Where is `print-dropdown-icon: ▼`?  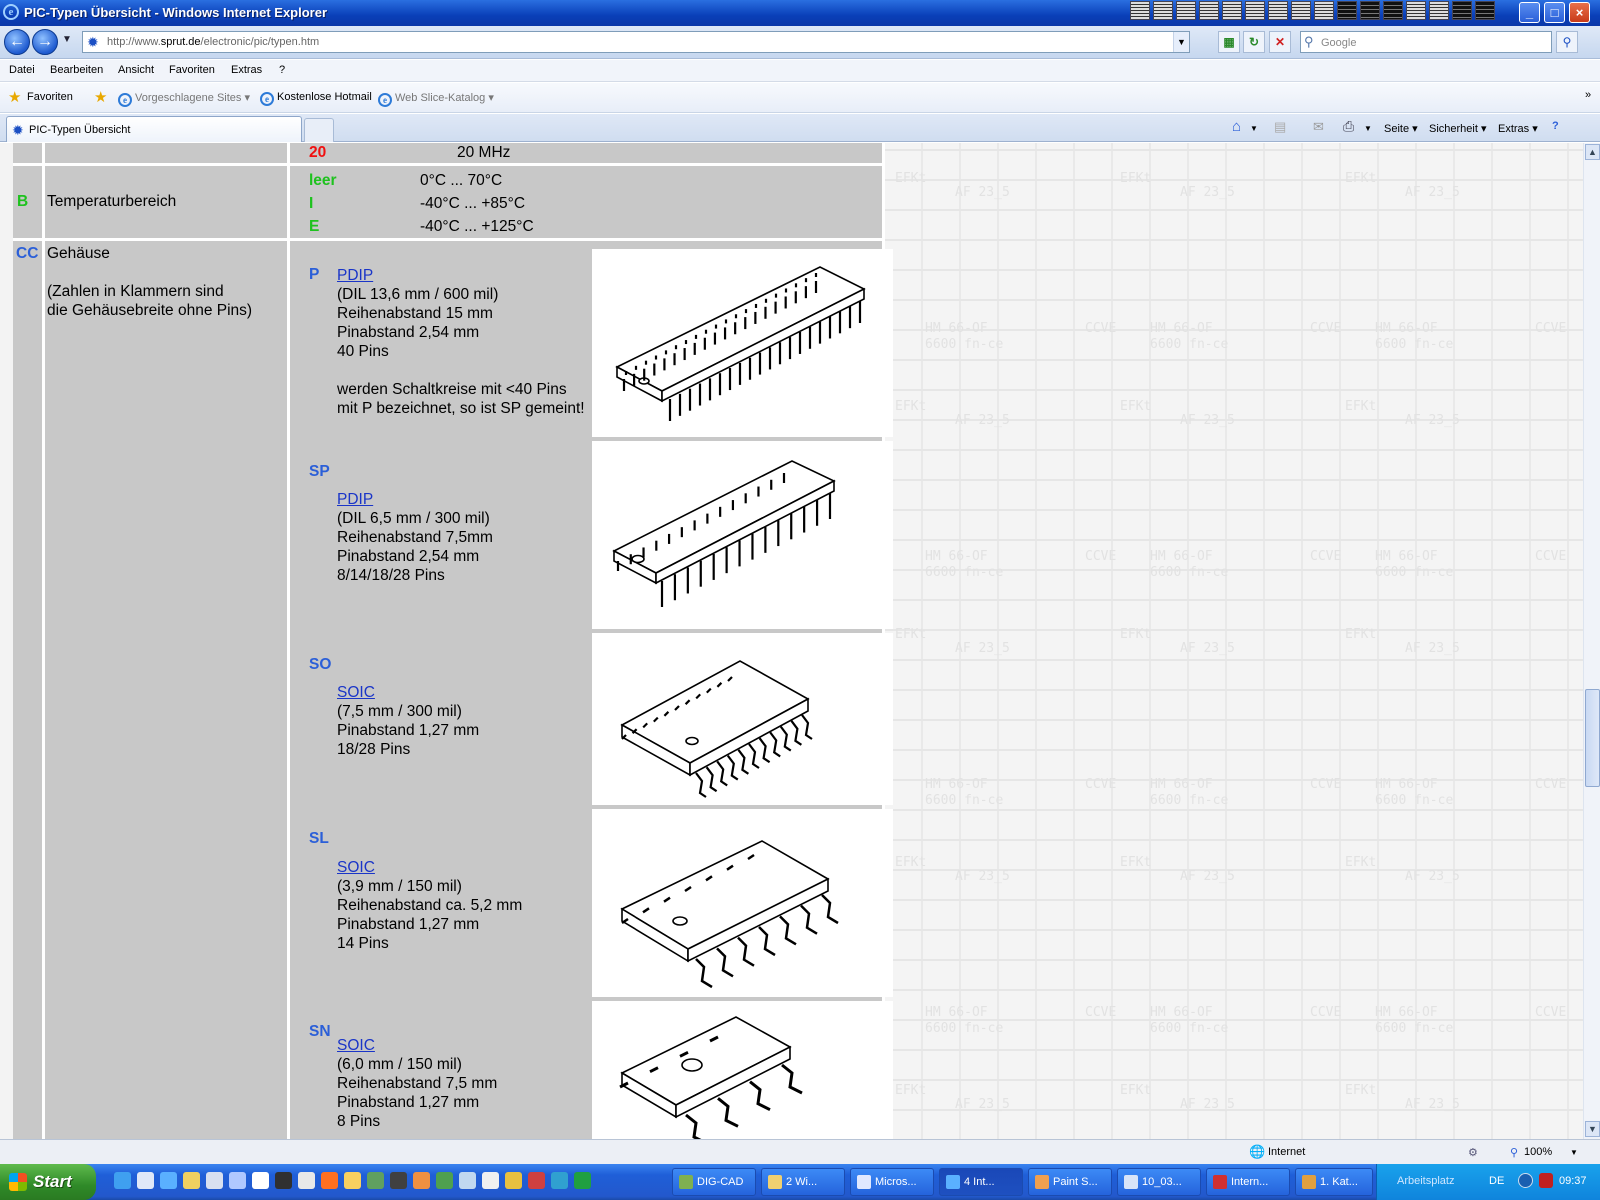 print-dropdown-icon: ▼ is located at coordinates (1368, 128).